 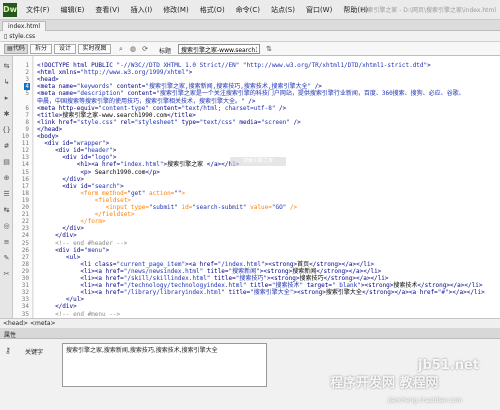 What do you see at coordinates (146, 101) in the screenshot?
I see `code-line: 申晨，中国搜索等搜索引擎的使用技巧，搜索引擎相关技术，搜索引擎大全。" />` at bounding box center [146, 101].